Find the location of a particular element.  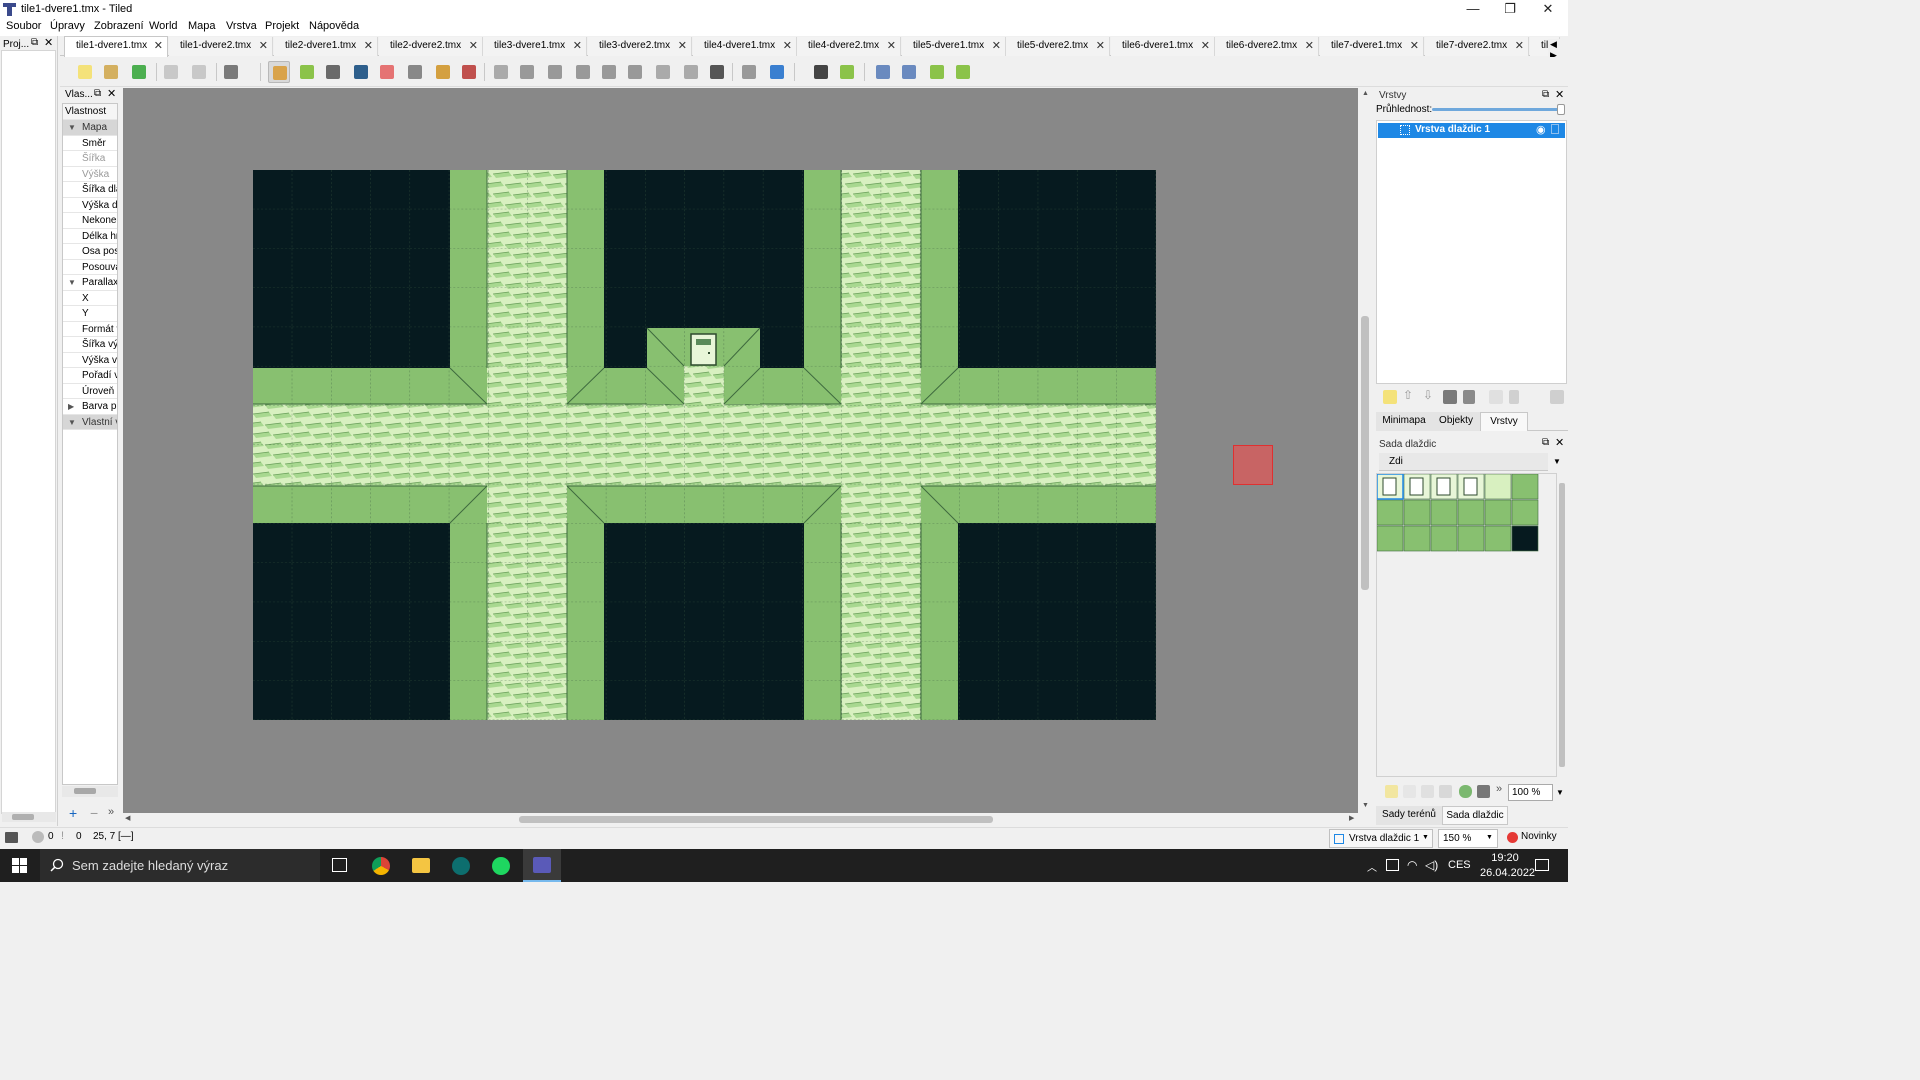

tab-terrain-sets: Sady terénů is located at coordinates (1409, 815).